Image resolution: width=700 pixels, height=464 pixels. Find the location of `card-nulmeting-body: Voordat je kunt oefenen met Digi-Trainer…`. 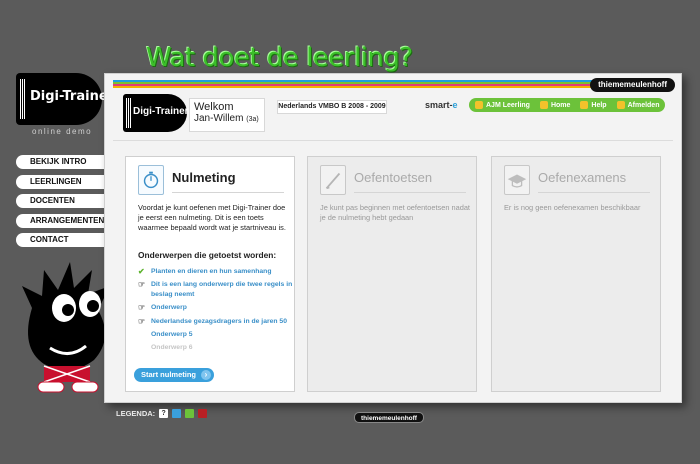

card-nulmeting-body: Voordat je kunt oefenen met Digi-Trainer… is located at coordinates (212, 217).